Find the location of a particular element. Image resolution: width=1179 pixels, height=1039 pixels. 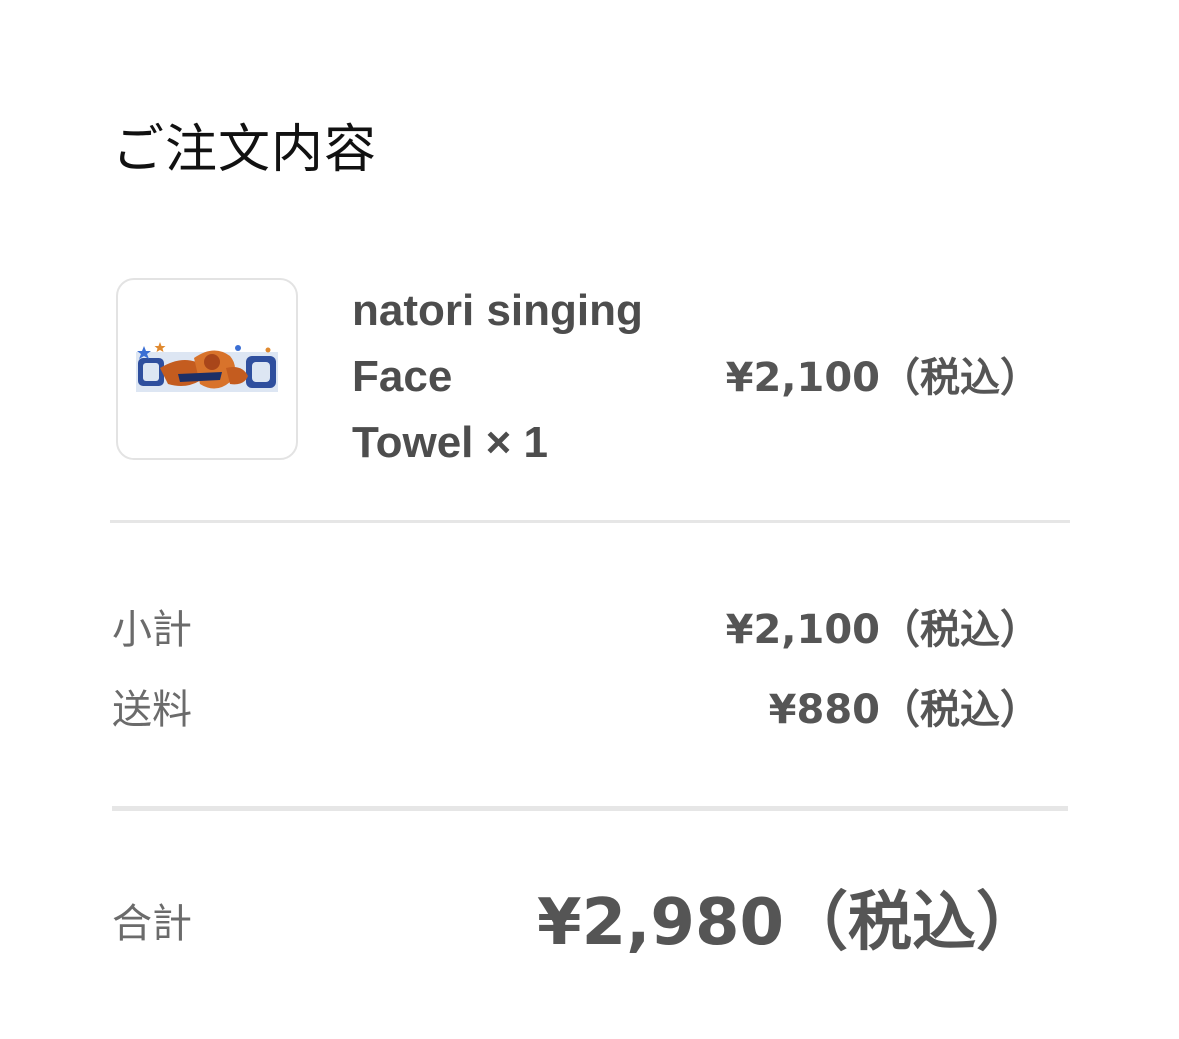

shipping-label: 送料 is located at coordinates (152, 710).